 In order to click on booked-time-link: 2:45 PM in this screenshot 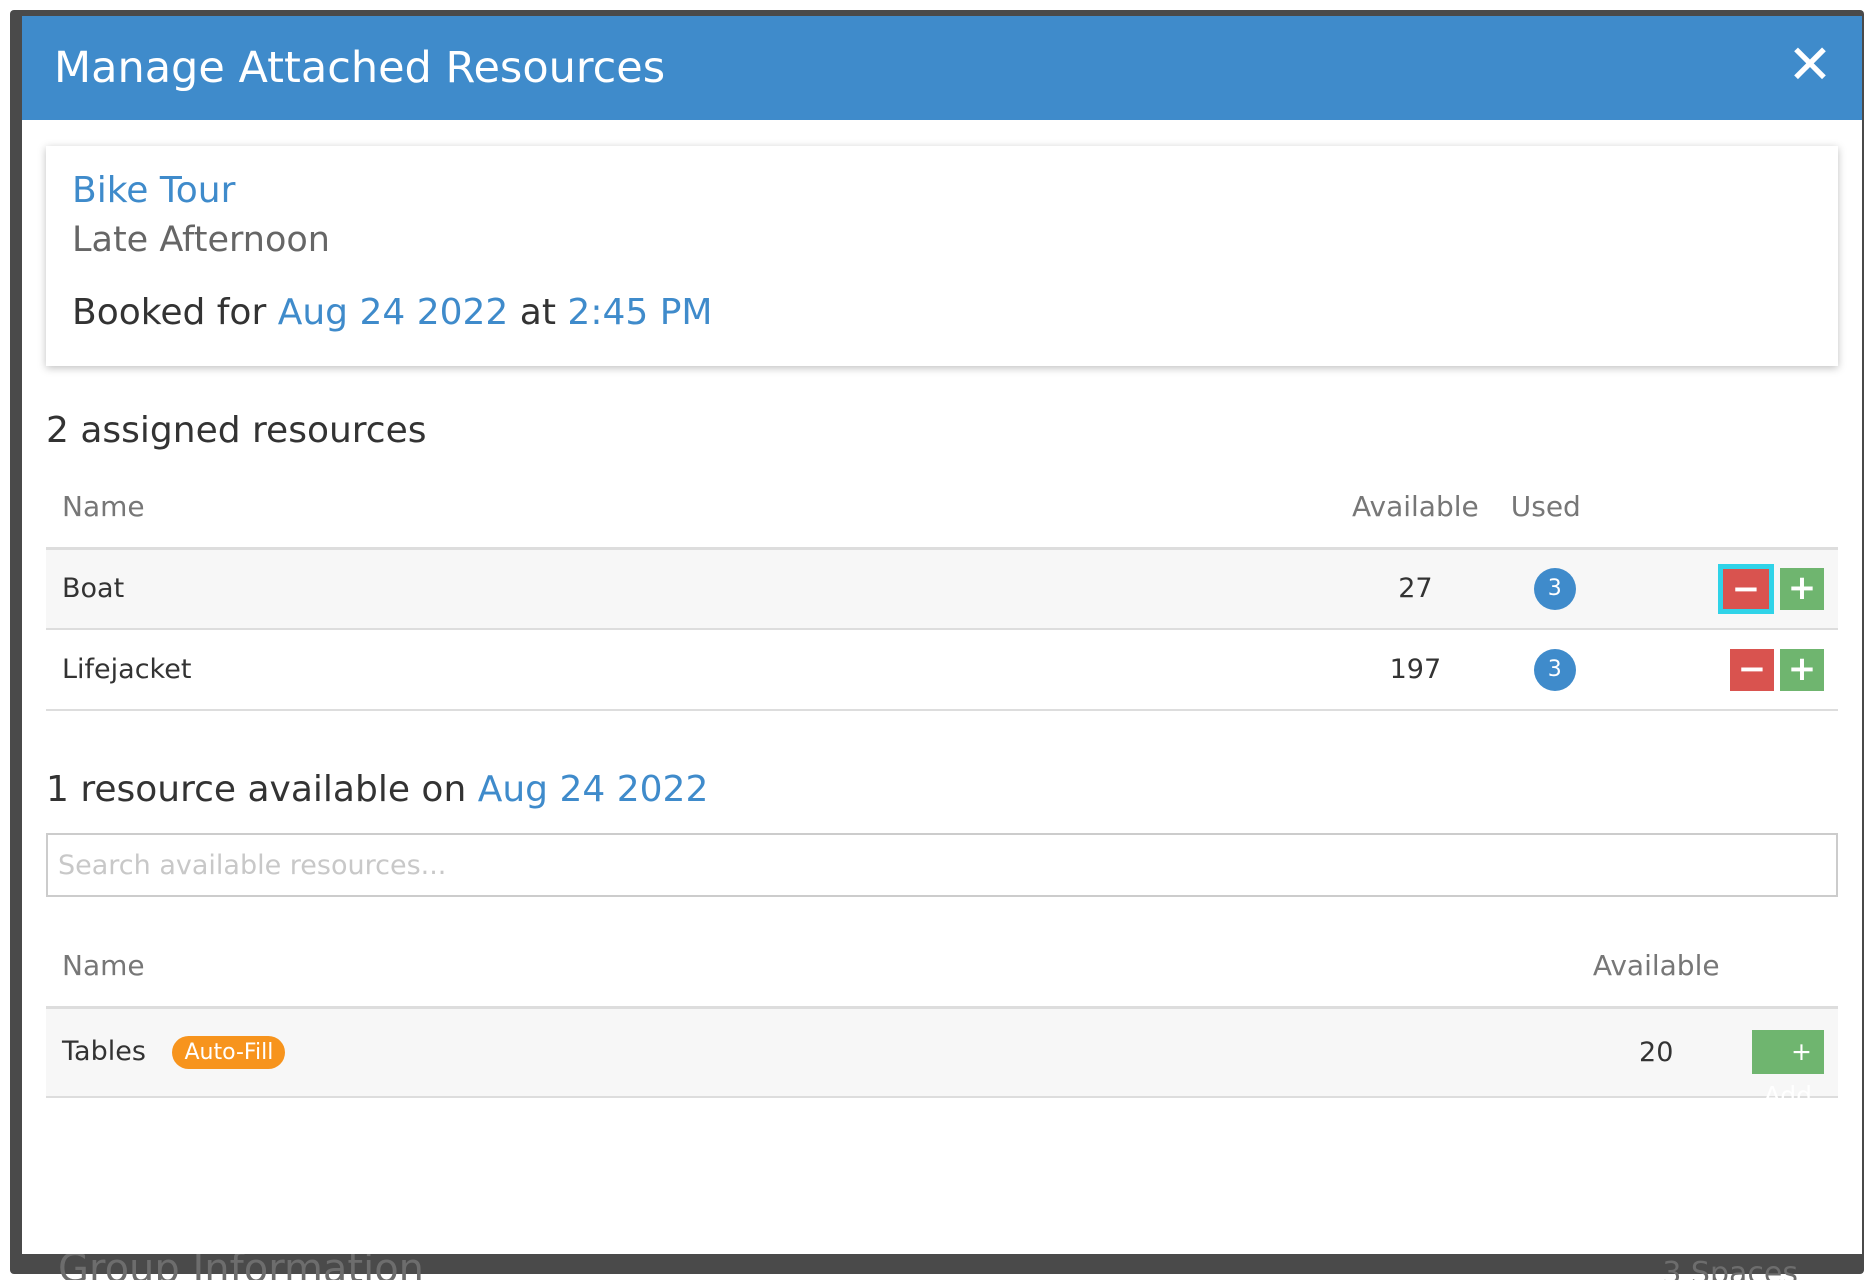, I will do `click(639, 312)`.